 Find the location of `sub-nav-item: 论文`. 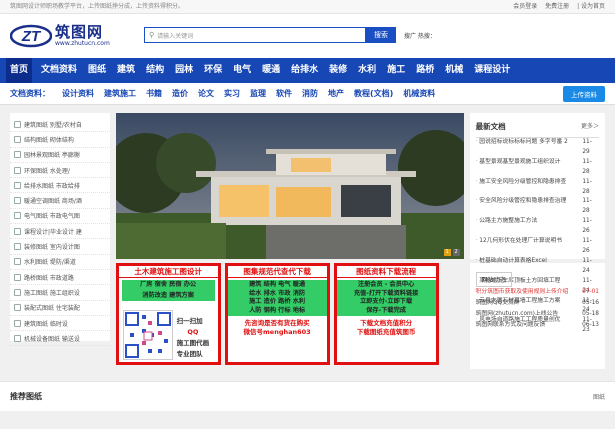

sub-nav-item: 论文 is located at coordinates (206, 93).